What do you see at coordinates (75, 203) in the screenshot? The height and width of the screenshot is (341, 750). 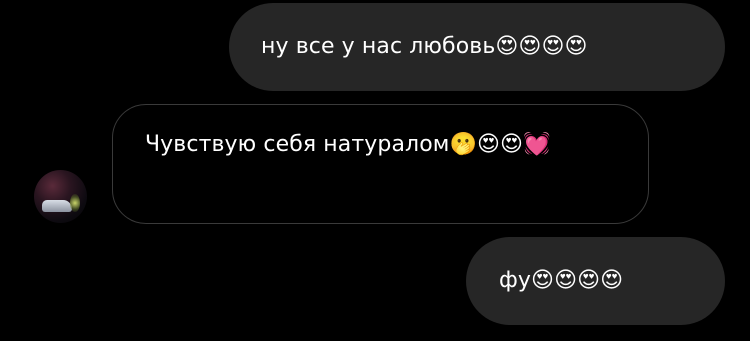 I see `light-image` at bounding box center [75, 203].